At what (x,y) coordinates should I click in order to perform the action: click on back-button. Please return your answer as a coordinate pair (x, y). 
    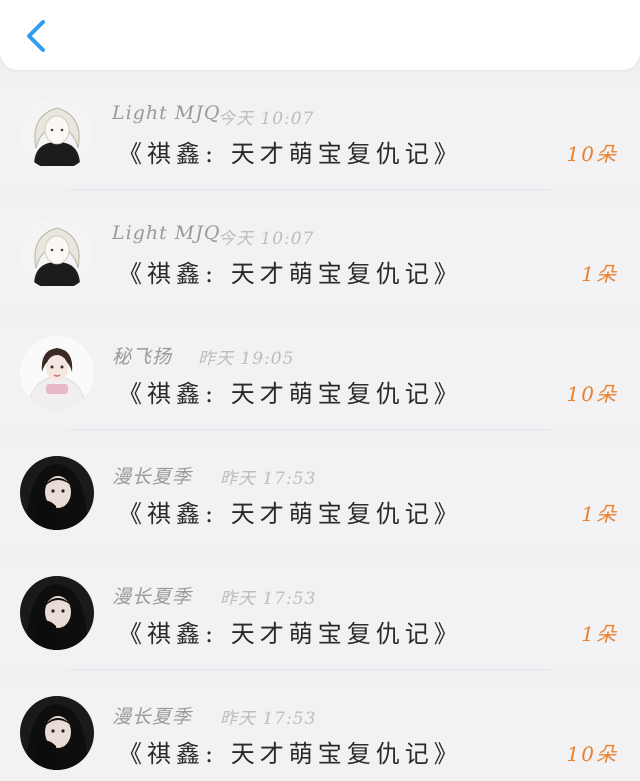
    Looking at the image, I should click on (36, 36).